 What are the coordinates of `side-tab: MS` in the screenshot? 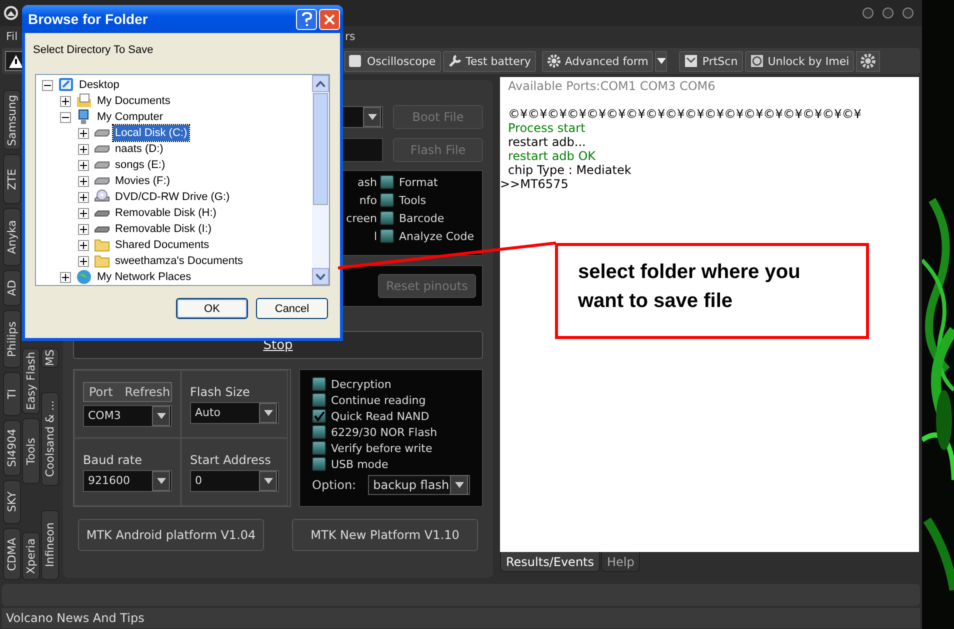 It's located at (50, 358).